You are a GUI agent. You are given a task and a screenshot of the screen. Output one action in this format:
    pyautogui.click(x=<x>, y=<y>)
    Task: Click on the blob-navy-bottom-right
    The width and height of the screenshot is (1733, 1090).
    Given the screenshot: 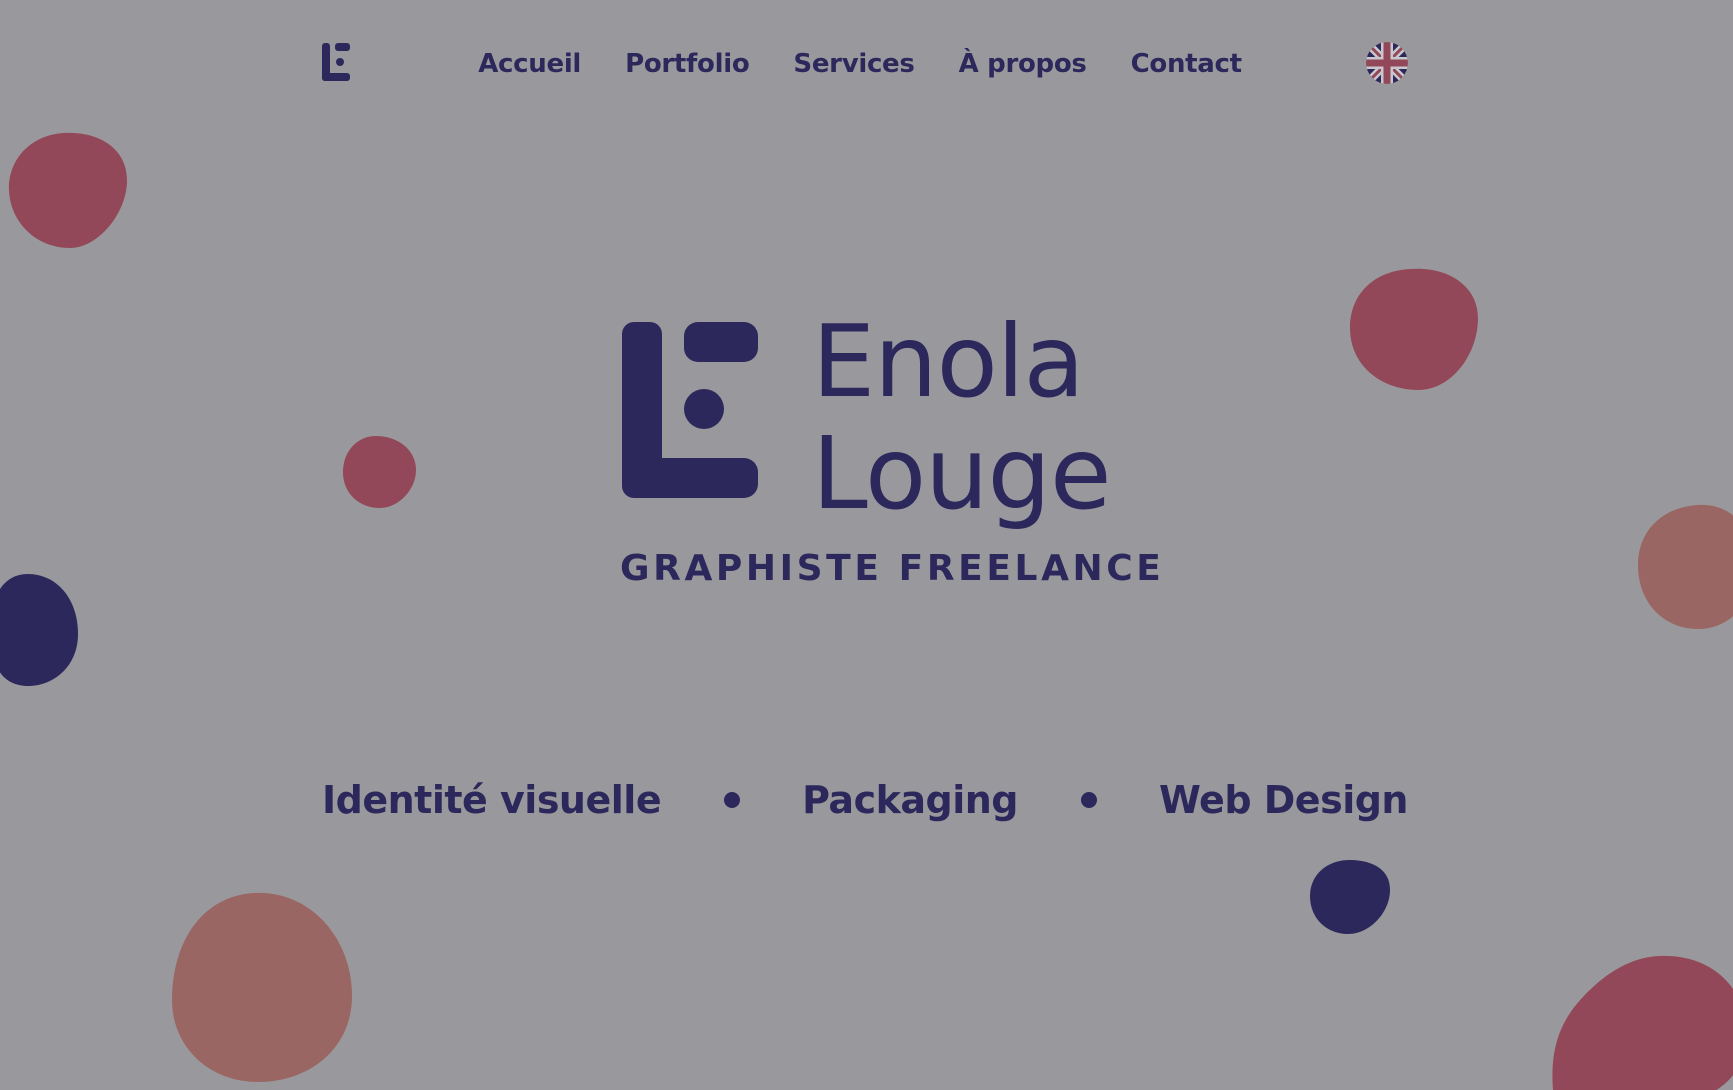 What is the action you would take?
    pyautogui.click(x=1350, y=896)
    